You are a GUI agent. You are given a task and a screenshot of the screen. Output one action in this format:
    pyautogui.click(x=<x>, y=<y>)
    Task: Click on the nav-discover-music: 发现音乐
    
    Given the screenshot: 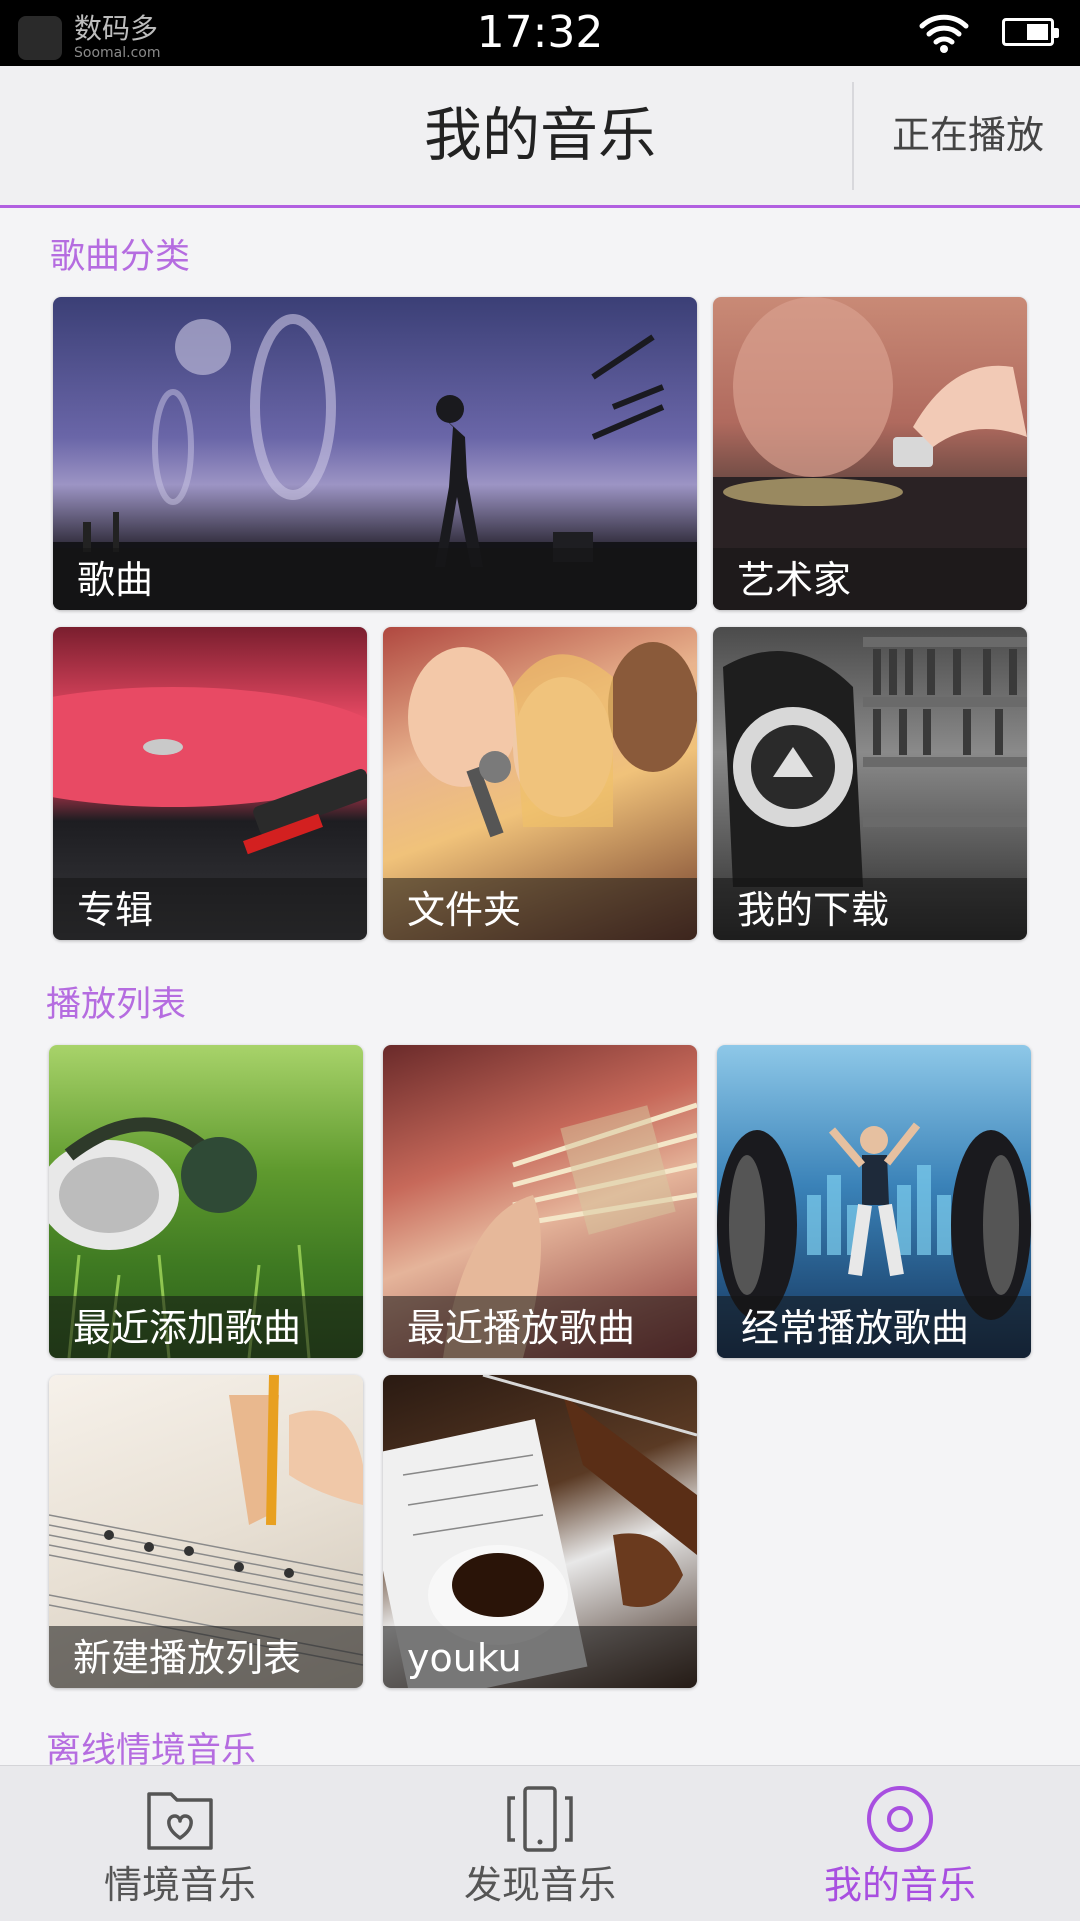 What is the action you would take?
    pyautogui.click(x=540, y=1843)
    